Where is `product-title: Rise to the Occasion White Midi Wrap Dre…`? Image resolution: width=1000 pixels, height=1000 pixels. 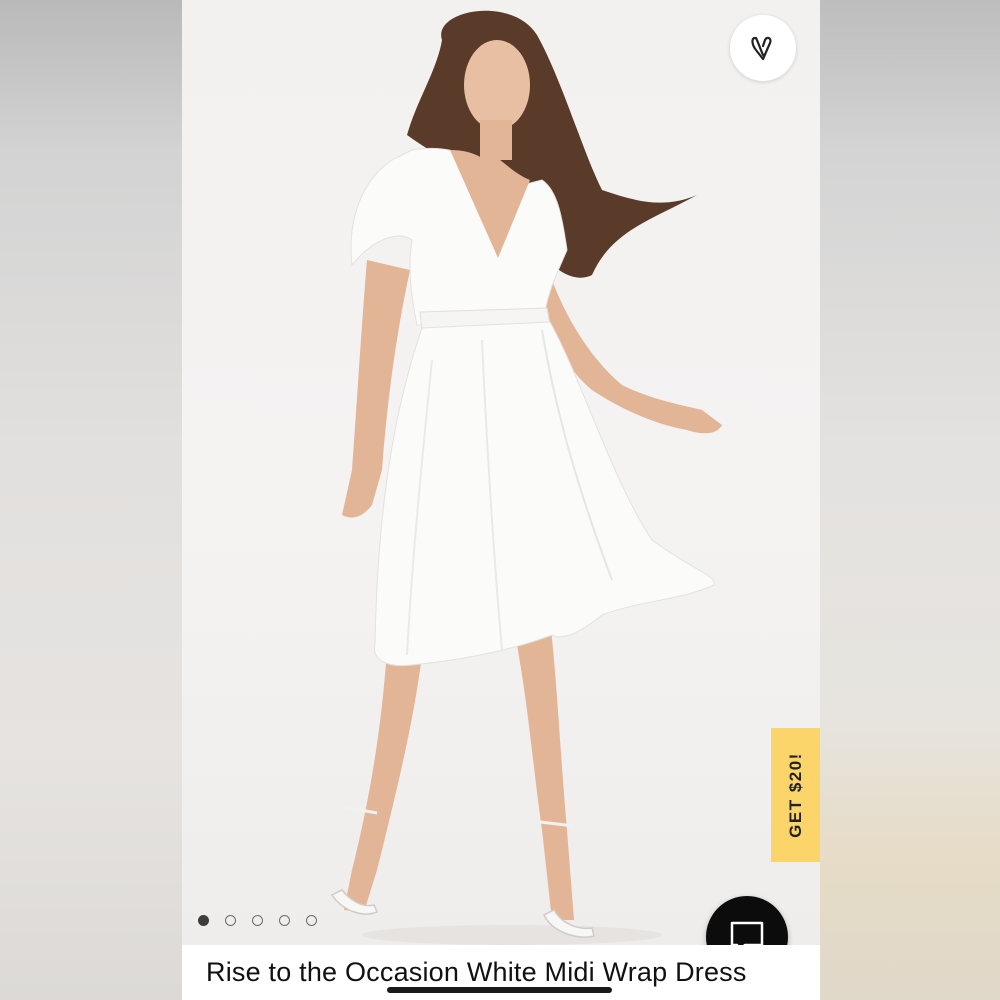 product-title: Rise to the Occasion White Midi Wrap Dre… is located at coordinates (476, 972).